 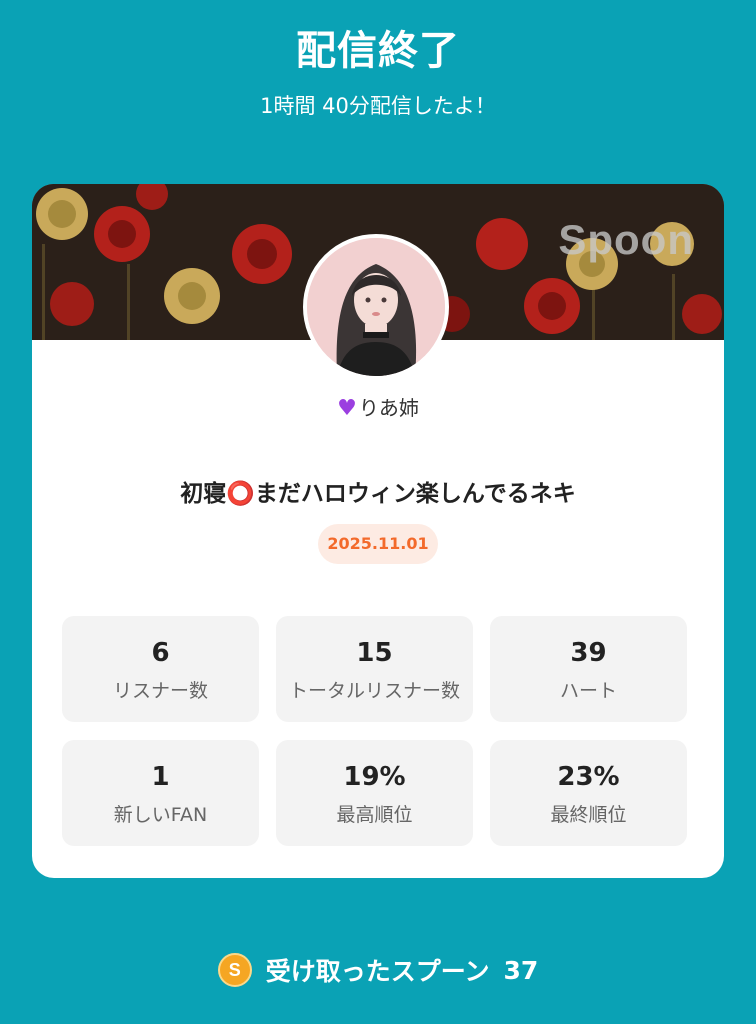 I want to click on host-avatar, so click(x=376, y=307).